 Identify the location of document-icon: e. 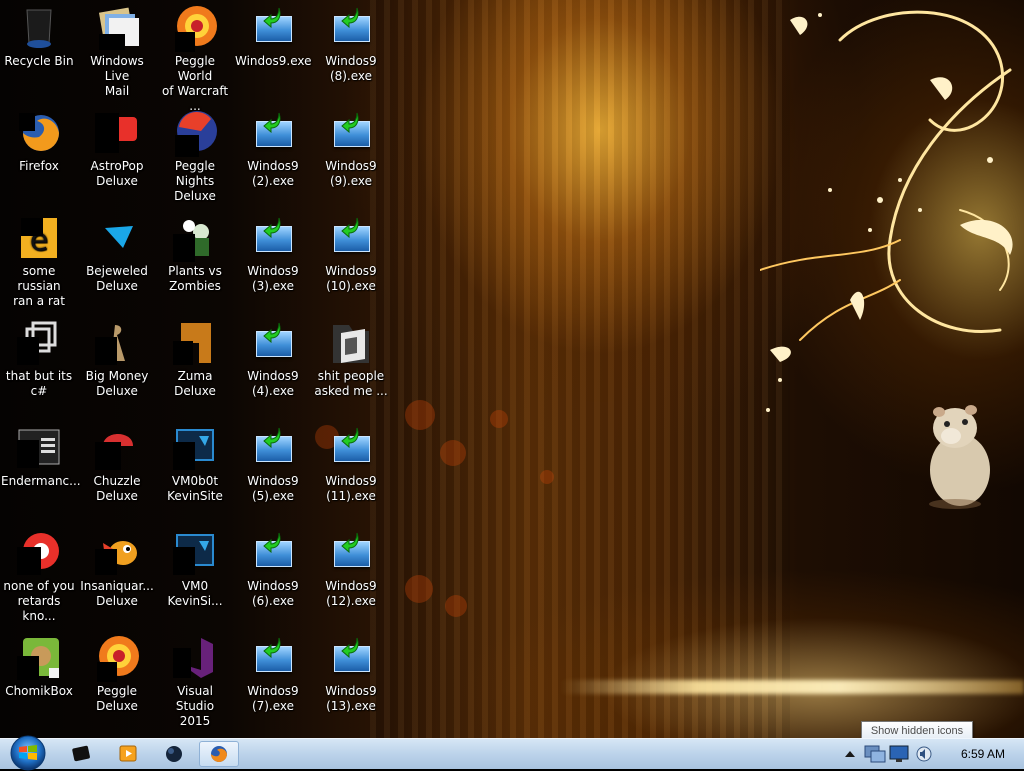
(39, 238).